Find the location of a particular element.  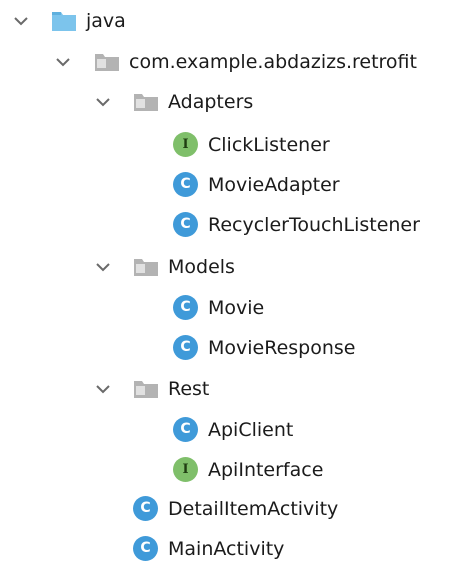

tree-node-rest: Rest is located at coordinates (225, 392).